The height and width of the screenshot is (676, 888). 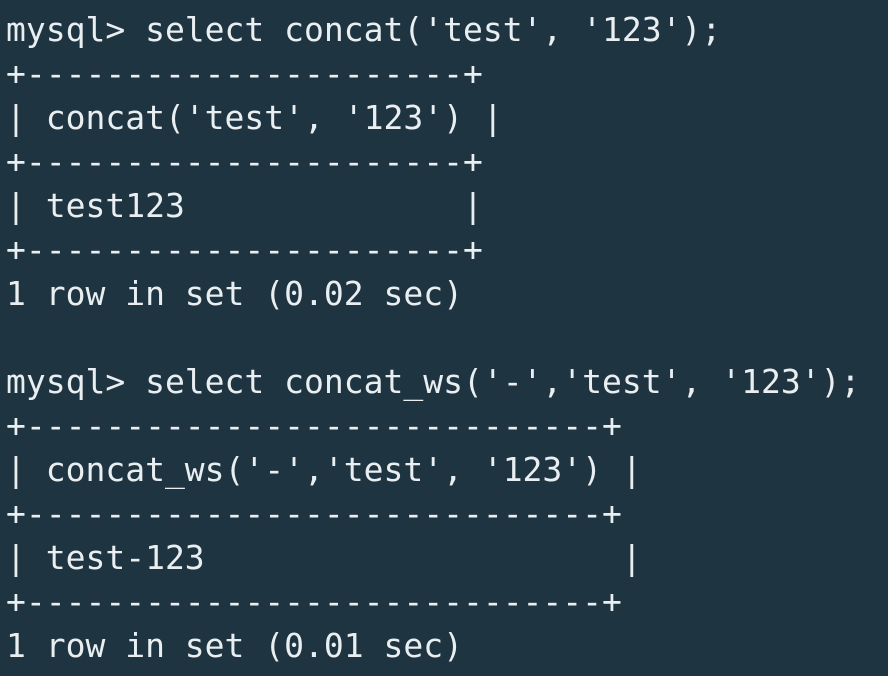 I want to click on result-summary-1: 1 row in set (0.02 sec), so click(x=234, y=293).